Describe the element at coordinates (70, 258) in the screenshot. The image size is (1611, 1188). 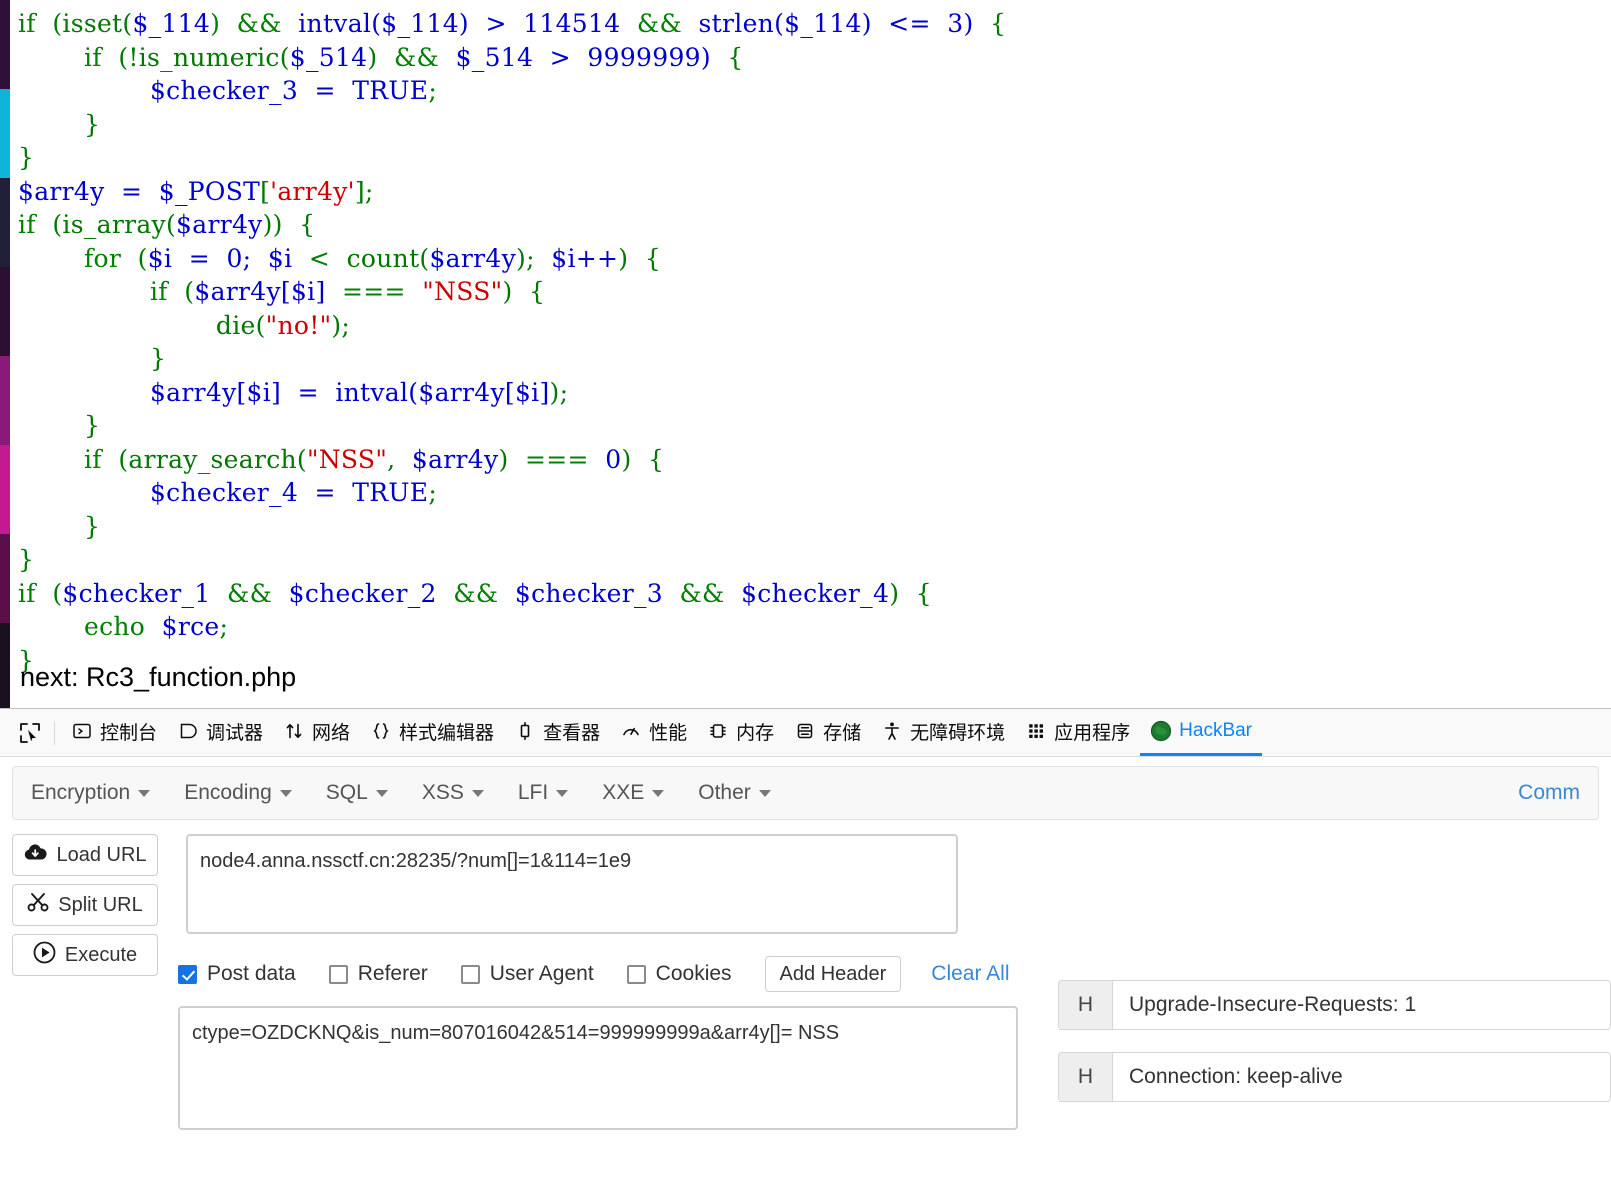
I see `code-token: for` at that location.